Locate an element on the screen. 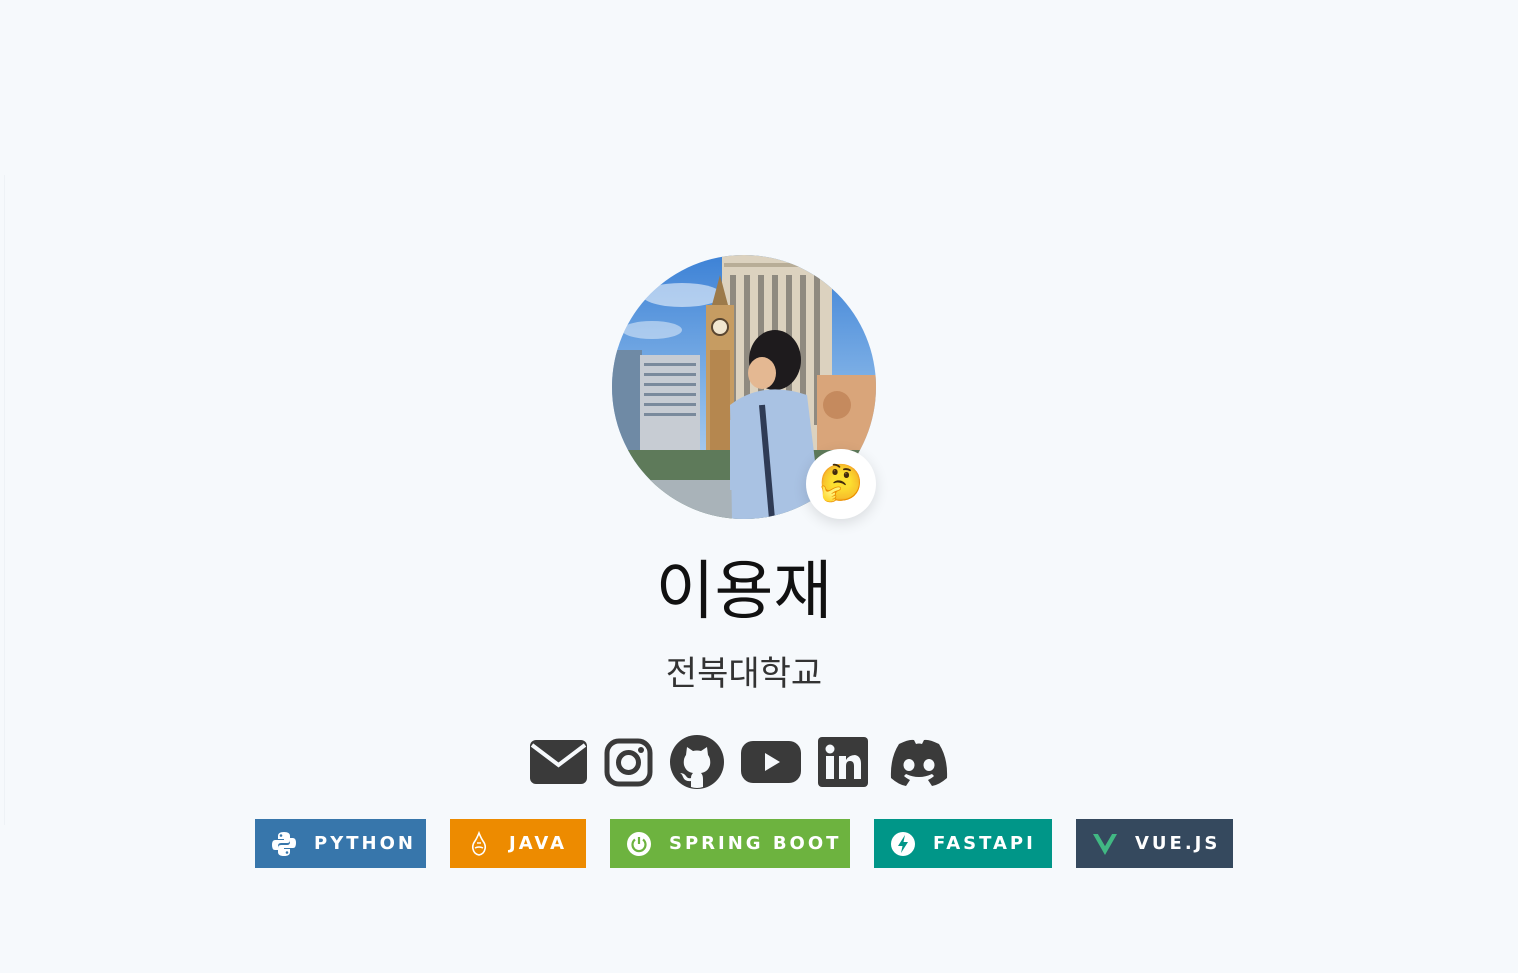 This screenshot has width=1518, height=973. tech-stack-badges: PYTHON JAVA SPRING BOOT FASTAPI VUE.JS is located at coordinates (744, 843).